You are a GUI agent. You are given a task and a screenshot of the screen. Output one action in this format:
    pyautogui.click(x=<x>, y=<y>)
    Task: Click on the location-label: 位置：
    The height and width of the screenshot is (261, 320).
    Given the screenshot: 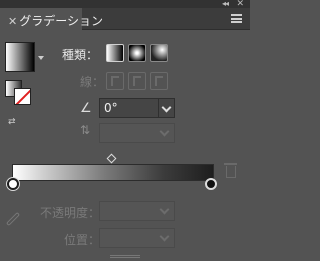 What is the action you would take?
    pyautogui.click(x=82, y=240)
    